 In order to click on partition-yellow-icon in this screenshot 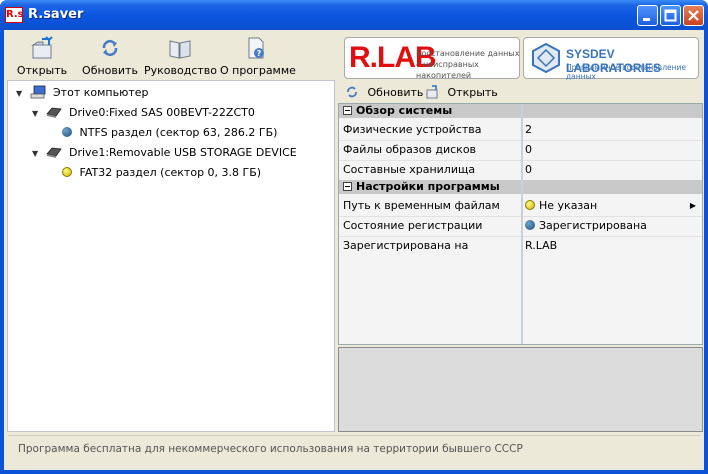, I will do `click(67, 172)`.